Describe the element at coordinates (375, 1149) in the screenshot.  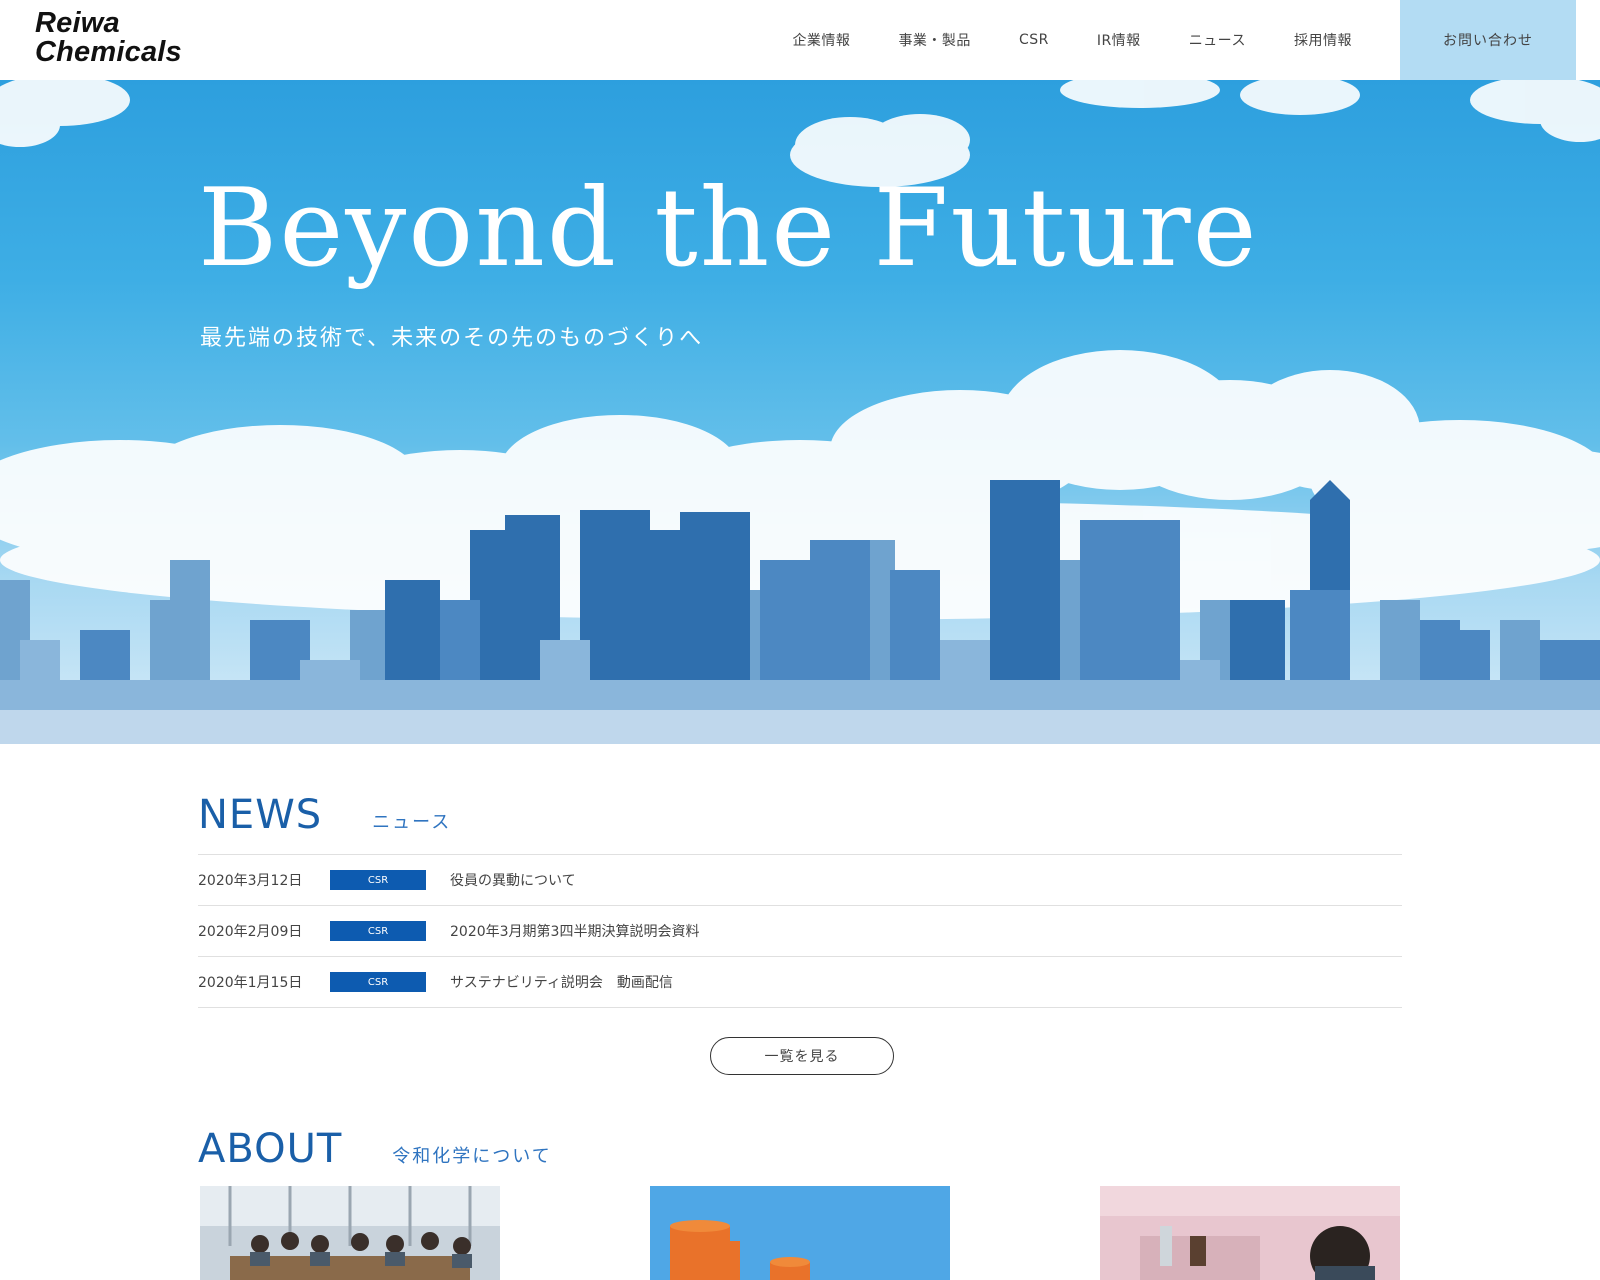
I see `about-heading: ABOUT 令和化学について` at that location.